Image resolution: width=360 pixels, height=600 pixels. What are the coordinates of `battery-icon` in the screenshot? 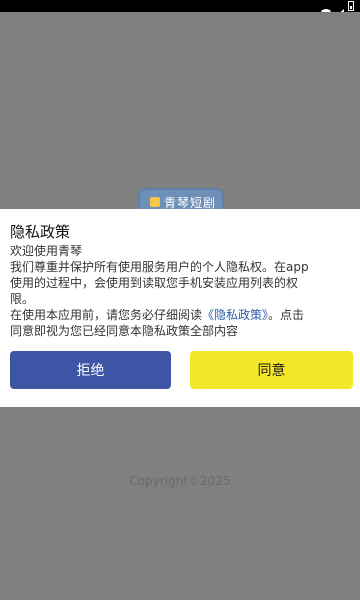 It's located at (351, 6).